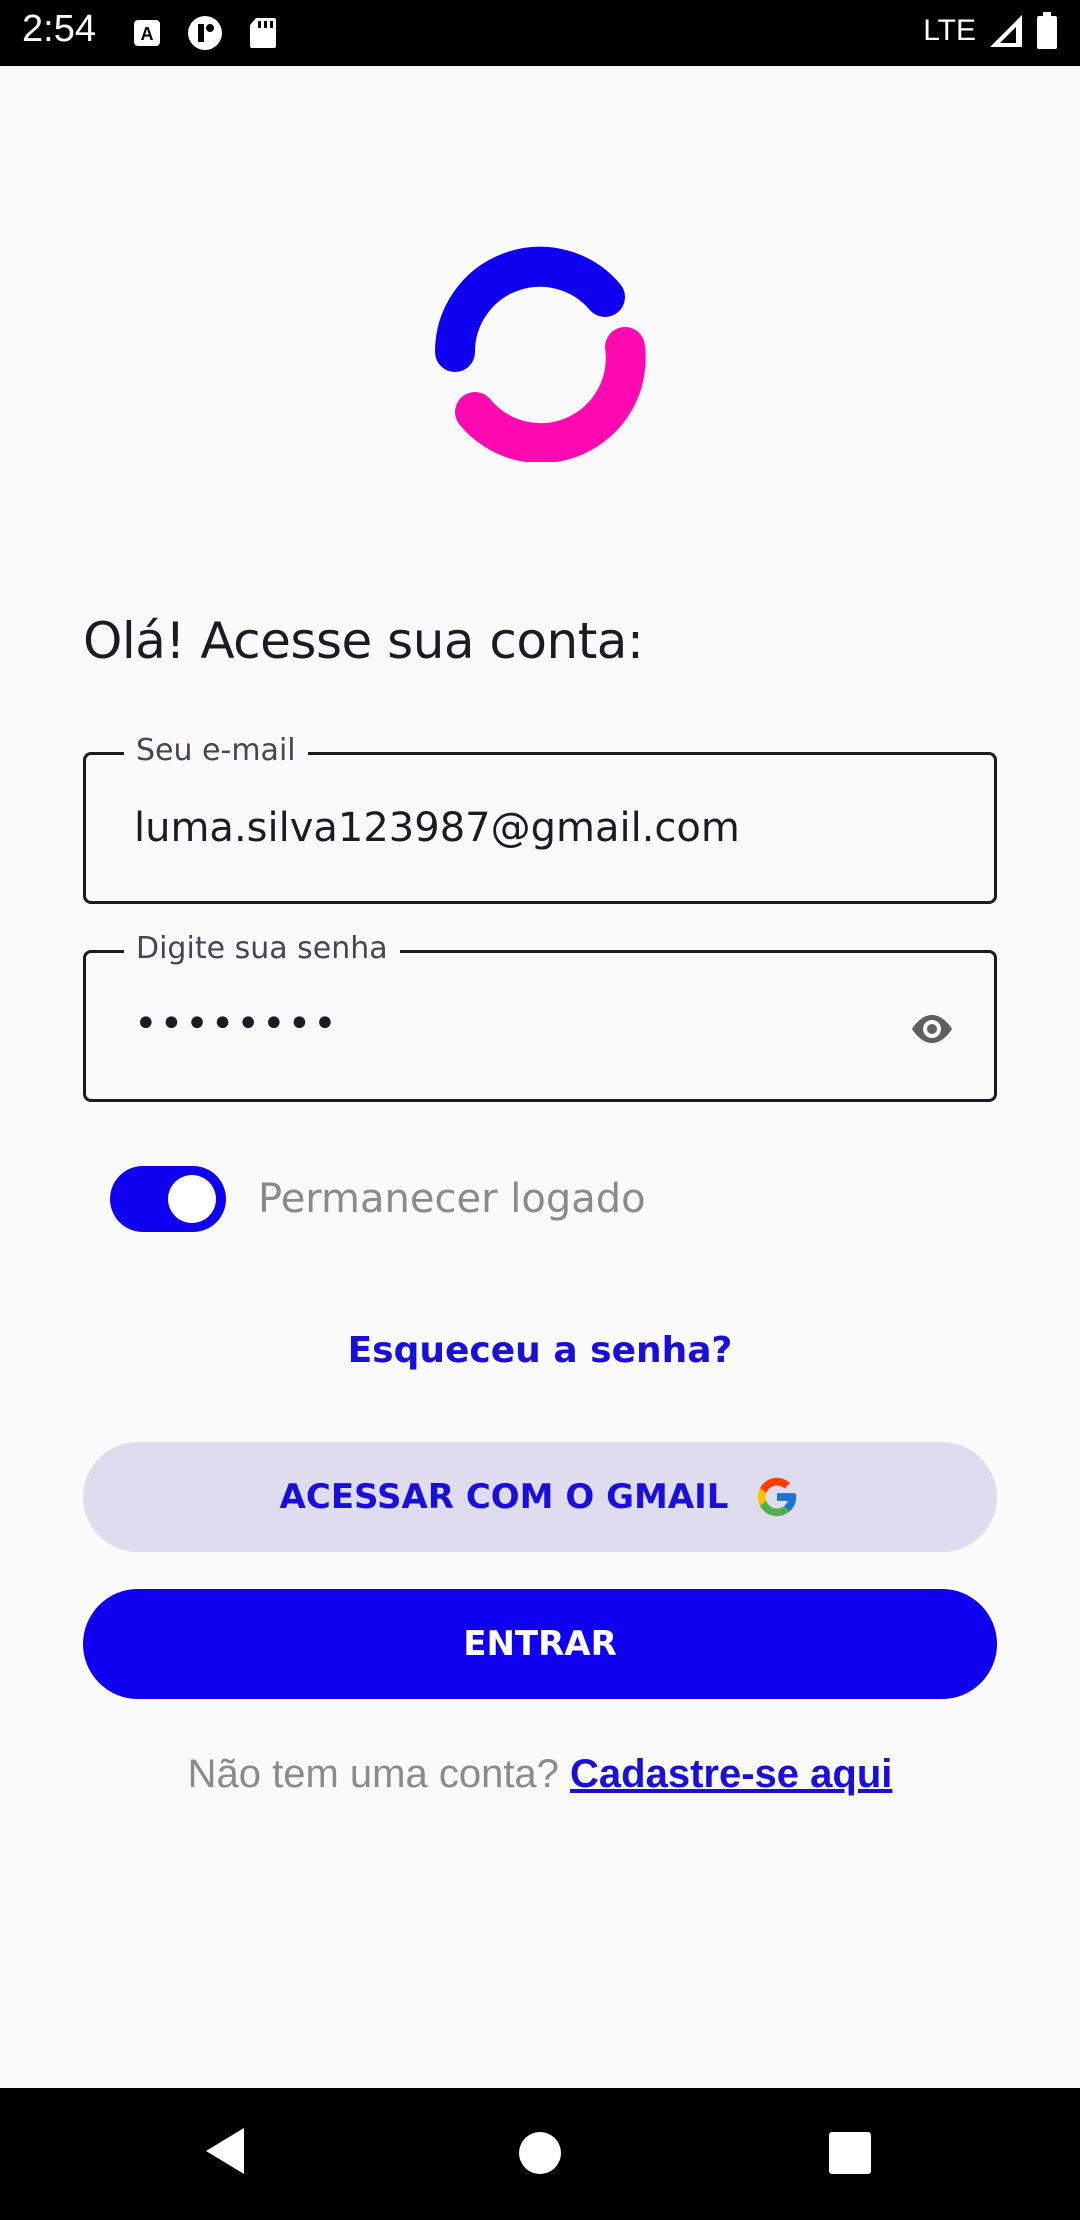  Describe the element at coordinates (262, 948) in the screenshot. I see `password-field-label: Digite sua senha` at that location.